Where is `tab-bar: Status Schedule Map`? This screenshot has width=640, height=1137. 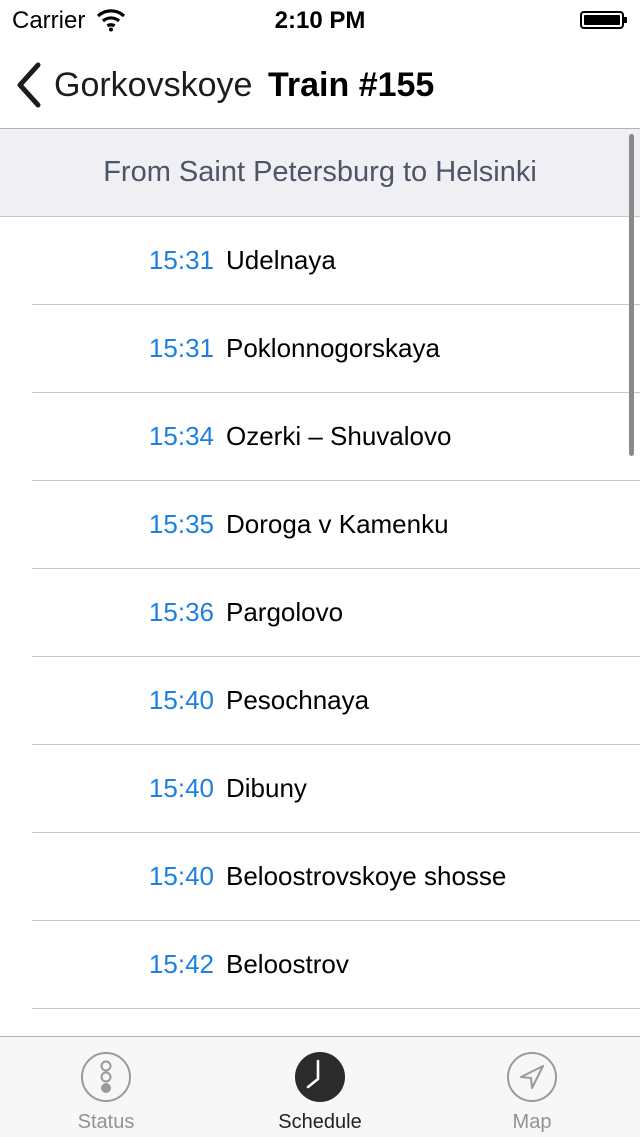
tab-bar: Status Schedule Map is located at coordinates (320, 1086).